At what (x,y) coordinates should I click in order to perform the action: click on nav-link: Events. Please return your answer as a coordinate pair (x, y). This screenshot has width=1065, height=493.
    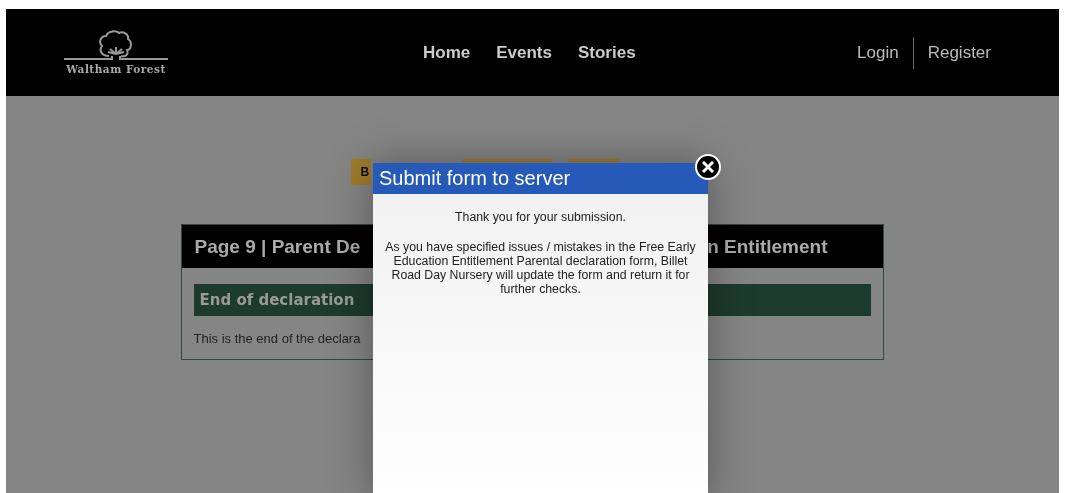
    Looking at the image, I should click on (524, 52).